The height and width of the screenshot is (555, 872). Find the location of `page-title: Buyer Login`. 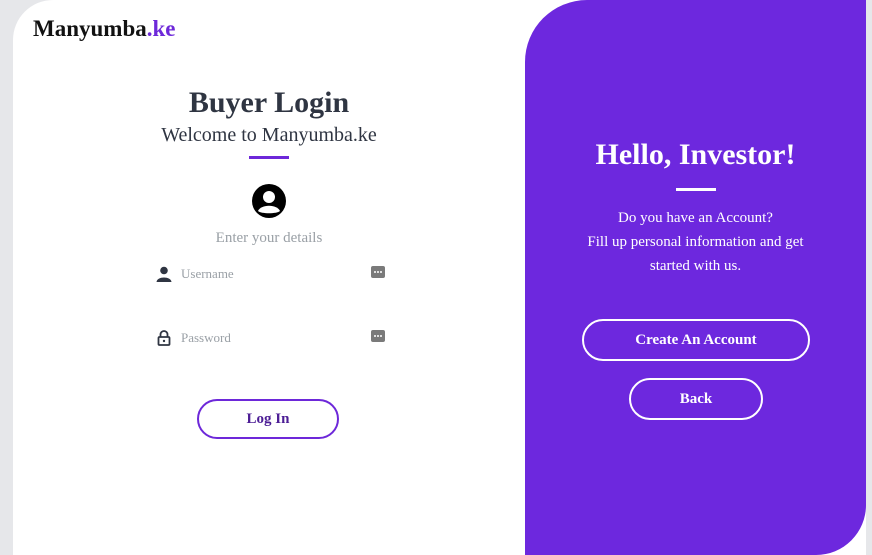

page-title: Buyer Login is located at coordinates (269, 102).